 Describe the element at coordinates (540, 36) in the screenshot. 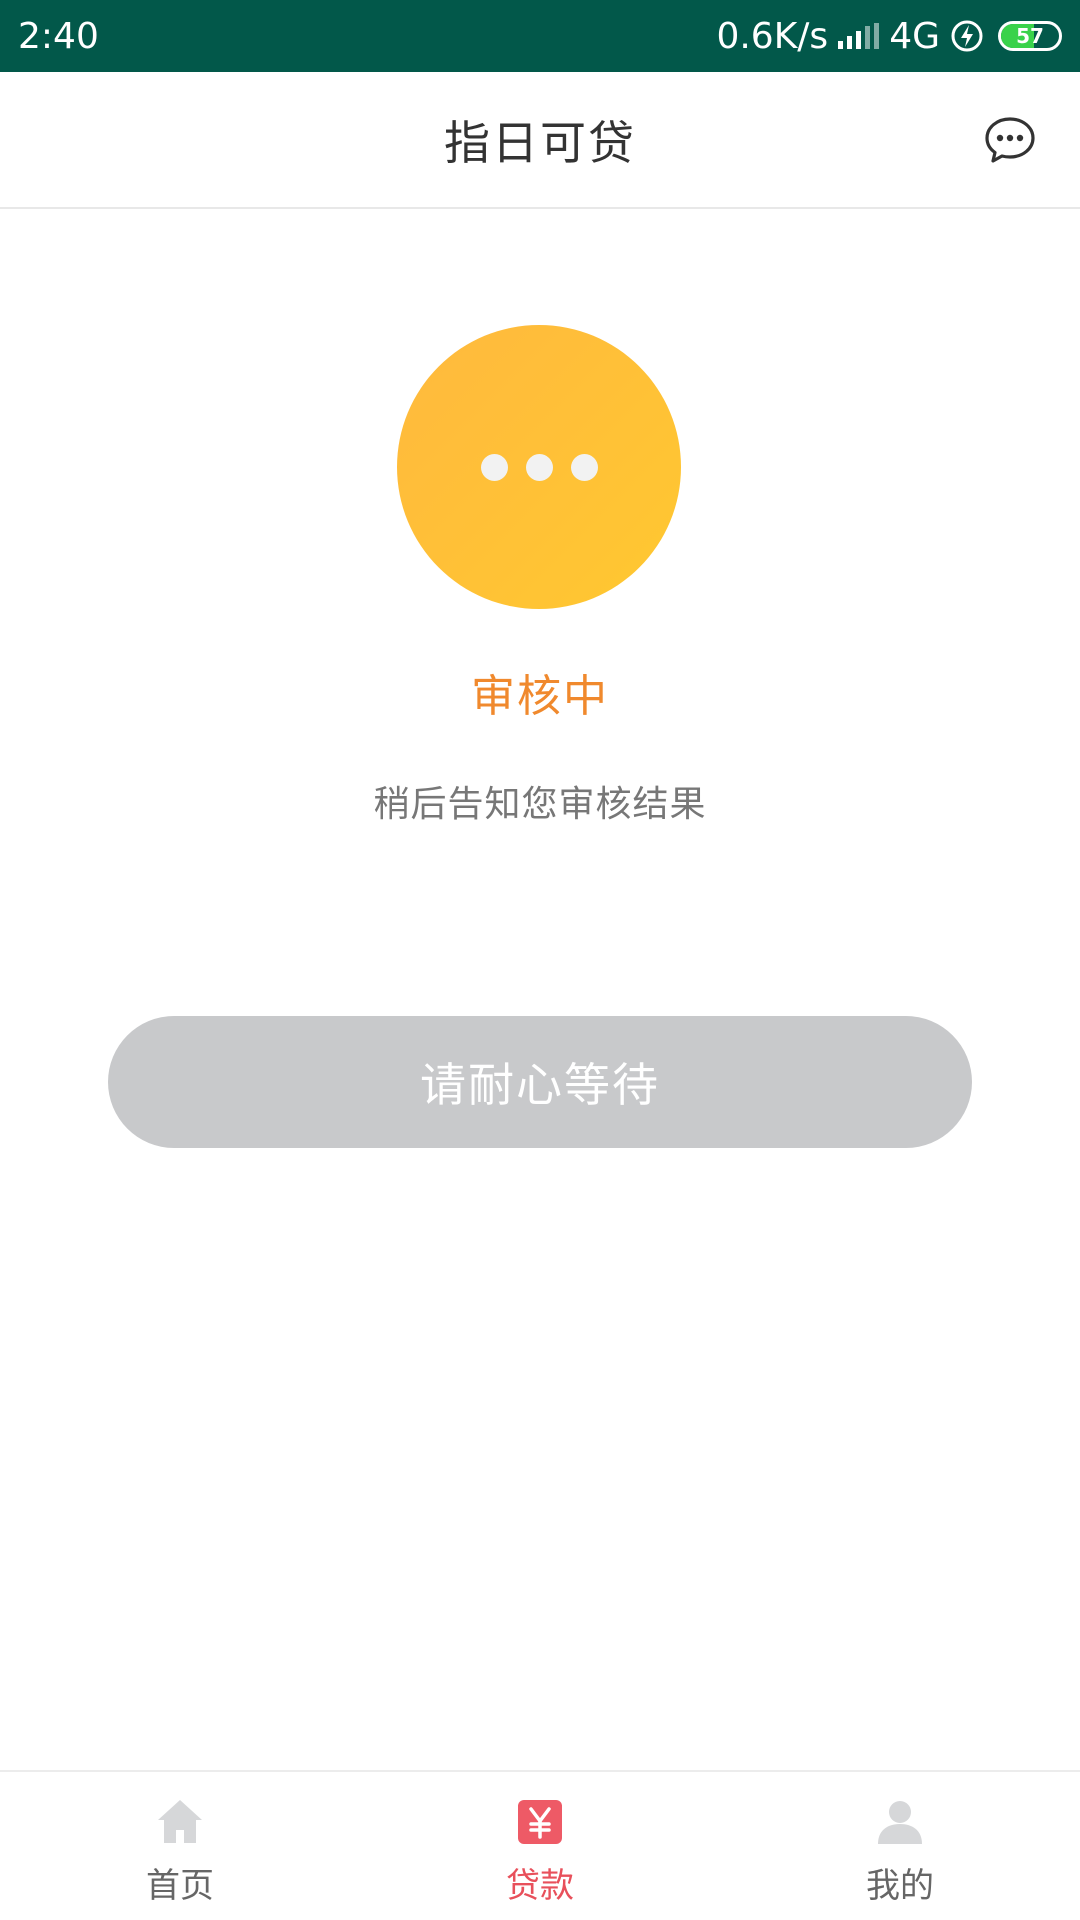

I see `status-bar: 2:40 0.6K/s 4G 57` at that location.